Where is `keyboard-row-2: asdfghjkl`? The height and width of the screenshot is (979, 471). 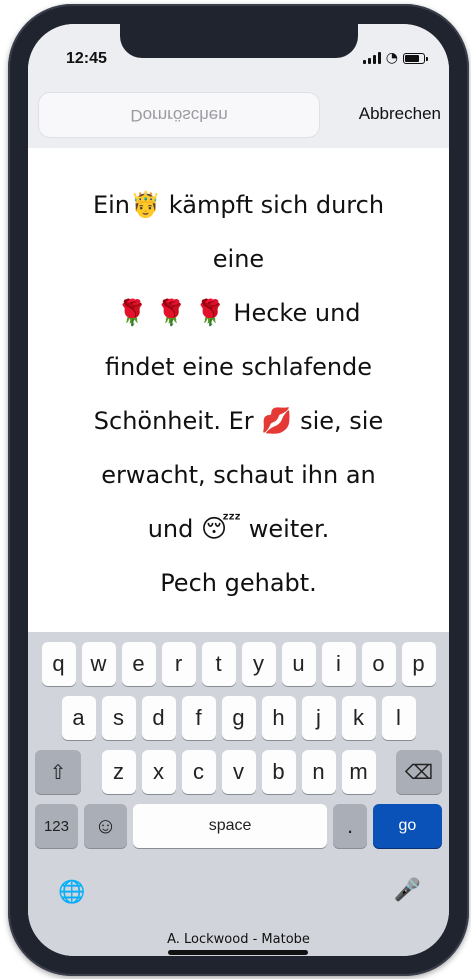 keyboard-row-2: asdfghjkl is located at coordinates (238, 718).